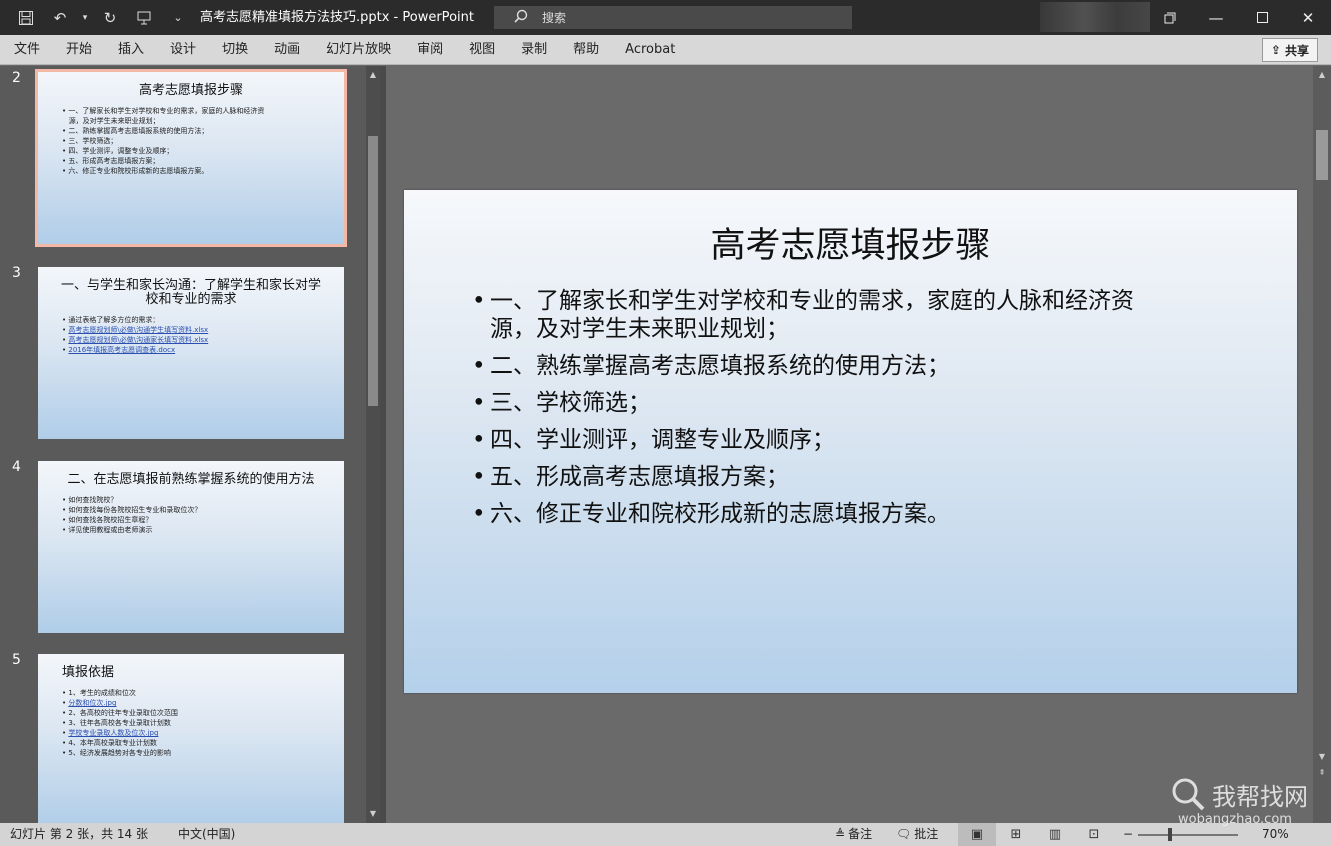  I want to click on zoom-out-icon: −, so click(1128, 834).